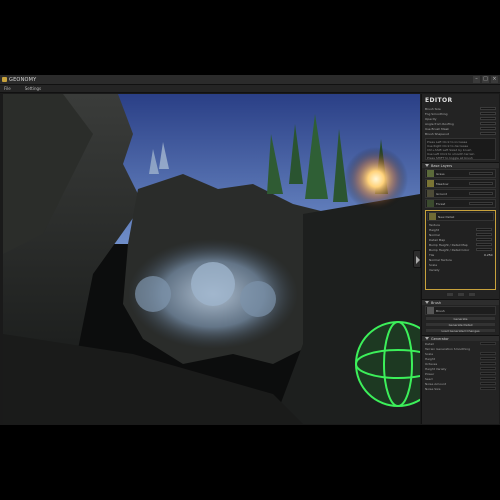 This screenshot has width=500, height=500. I want to click on prop-label: Detail Map, so click(437, 239).